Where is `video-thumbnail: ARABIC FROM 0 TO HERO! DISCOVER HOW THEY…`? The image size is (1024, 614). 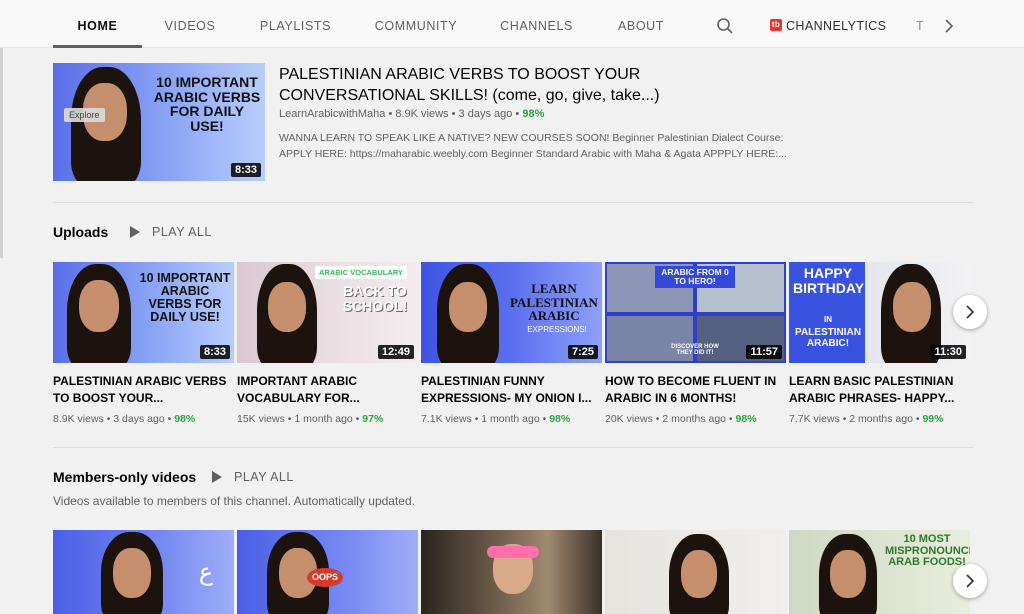 video-thumbnail: ARABIC FROM 0 TO HERO! DISCOVER HOW THEY… is located at coordinates (695, 312).